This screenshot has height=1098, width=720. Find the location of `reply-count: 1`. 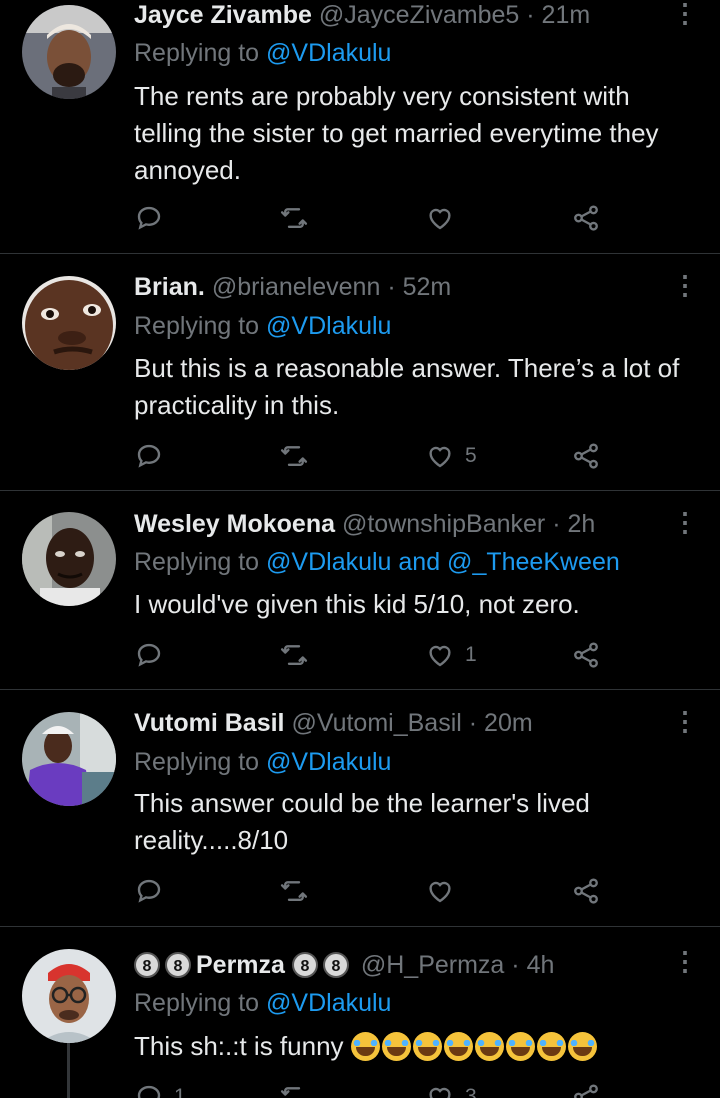

reply-count: 1 is located at coordinates (180, 1091).